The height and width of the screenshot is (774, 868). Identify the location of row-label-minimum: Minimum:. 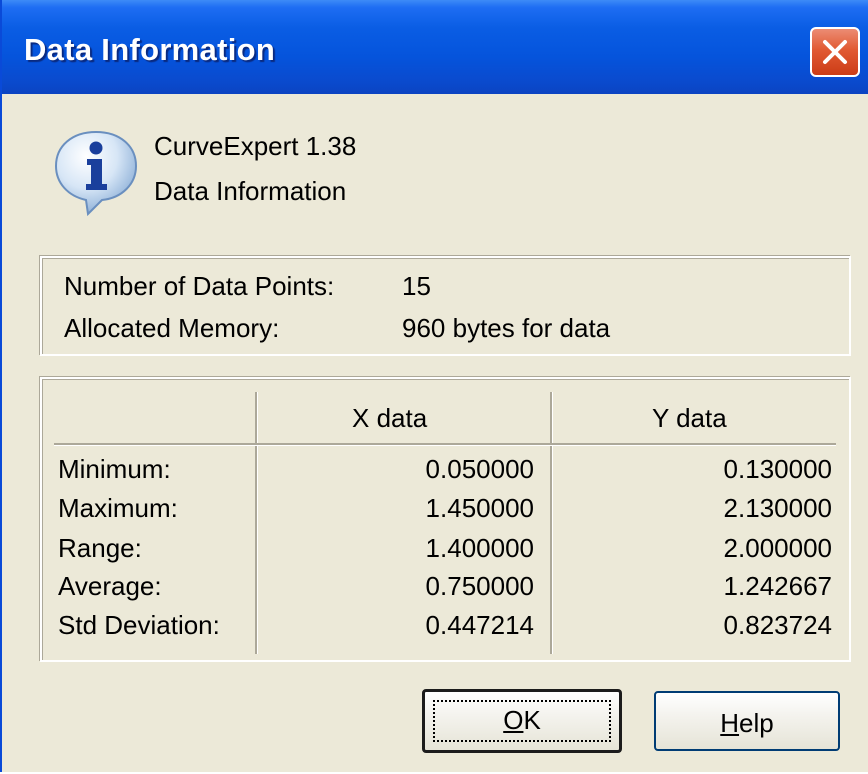
(114, 469).